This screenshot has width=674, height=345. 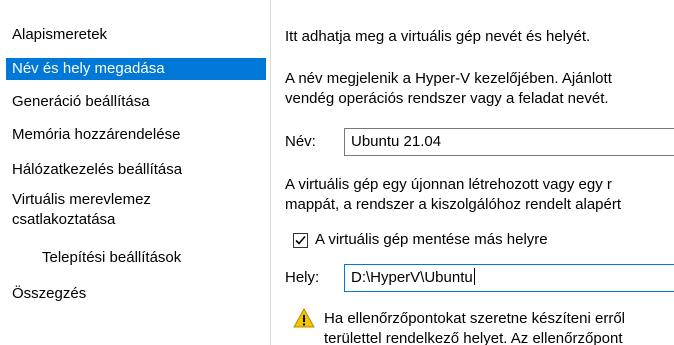 What do you see at coordinates (136, 210) in the screenshot?
I see `step-virtual-hard-disk: Virtuális merevlemez csatlakoztatása` at bounding box center [136, 210].